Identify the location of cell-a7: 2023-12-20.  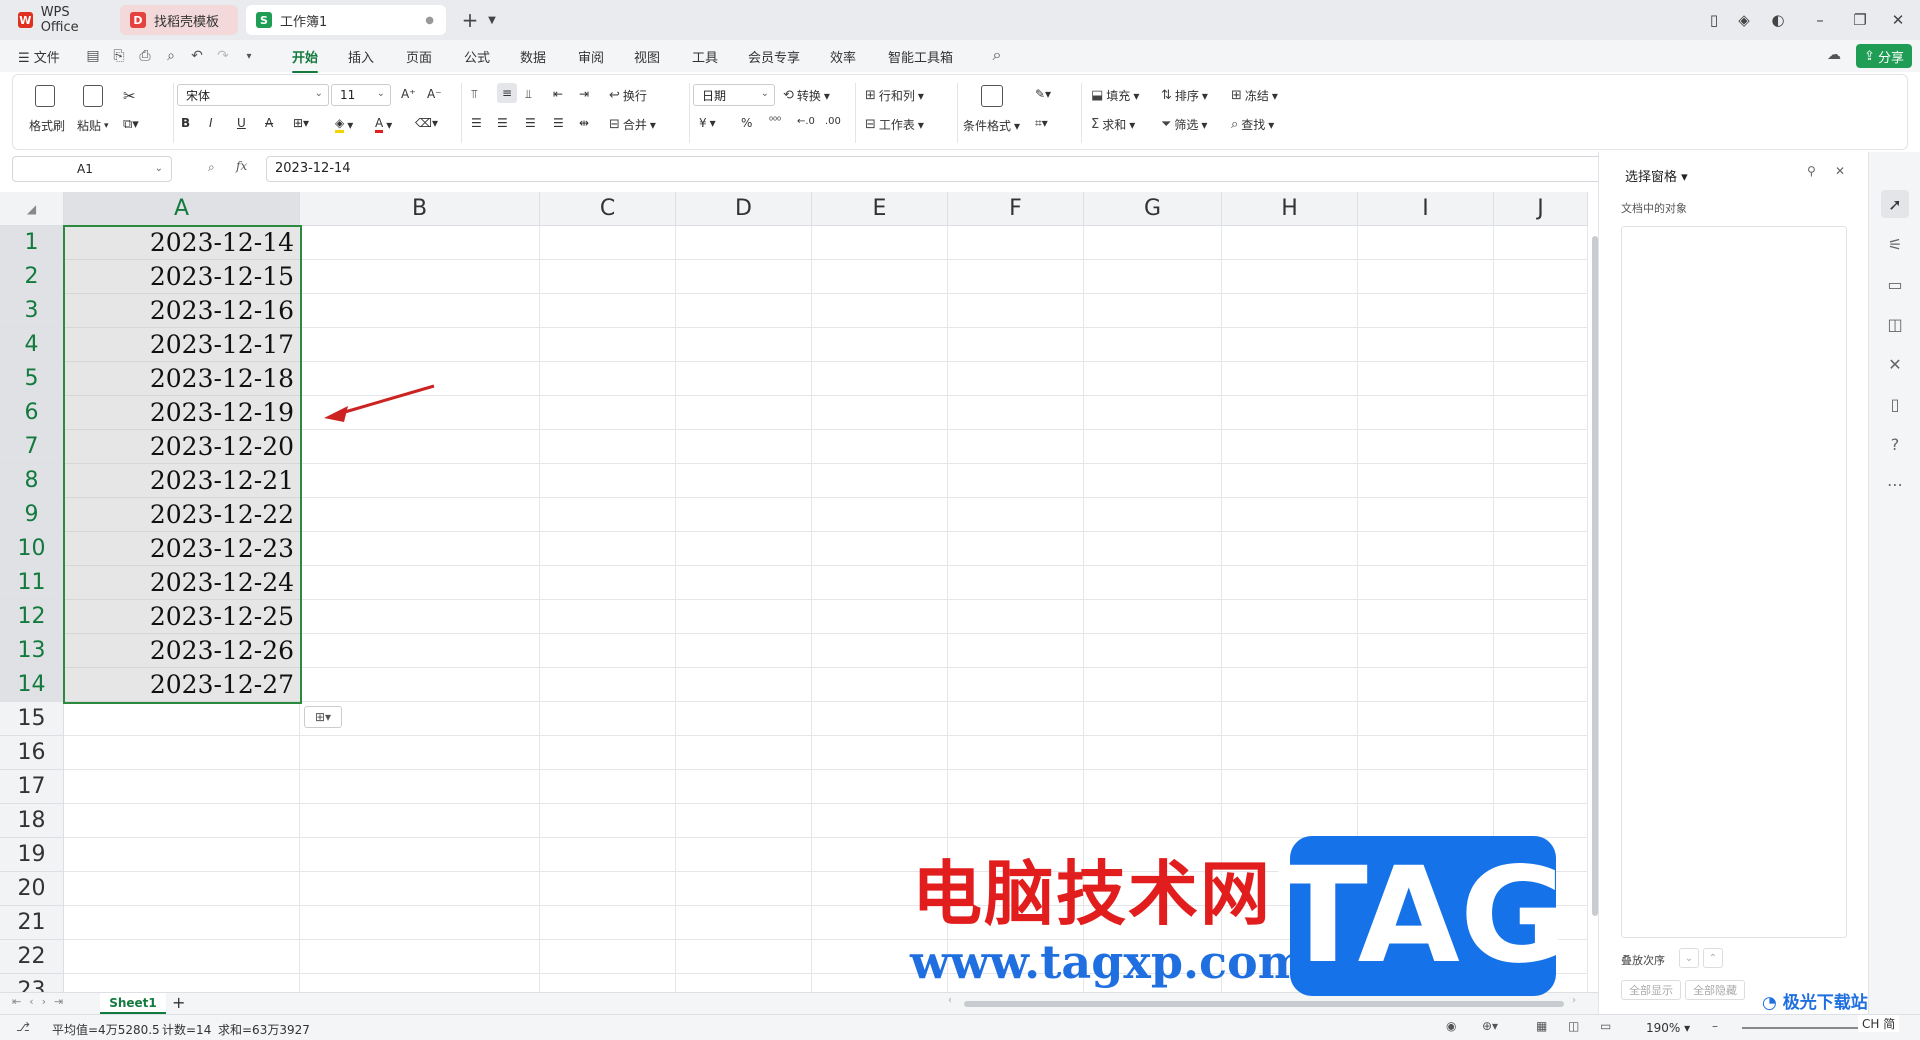
(182, 447).